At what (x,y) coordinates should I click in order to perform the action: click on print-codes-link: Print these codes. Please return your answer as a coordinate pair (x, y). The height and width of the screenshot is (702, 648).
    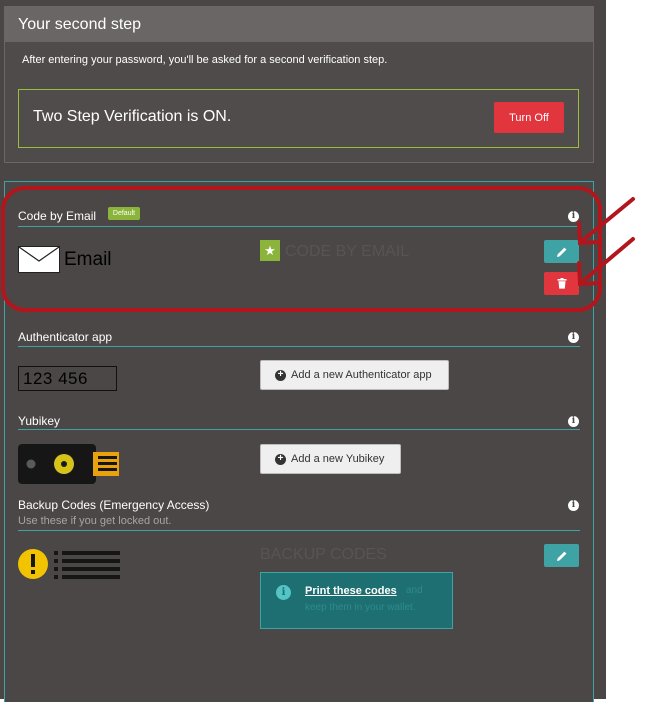
    Looking at the image, I should click on (351, 591).